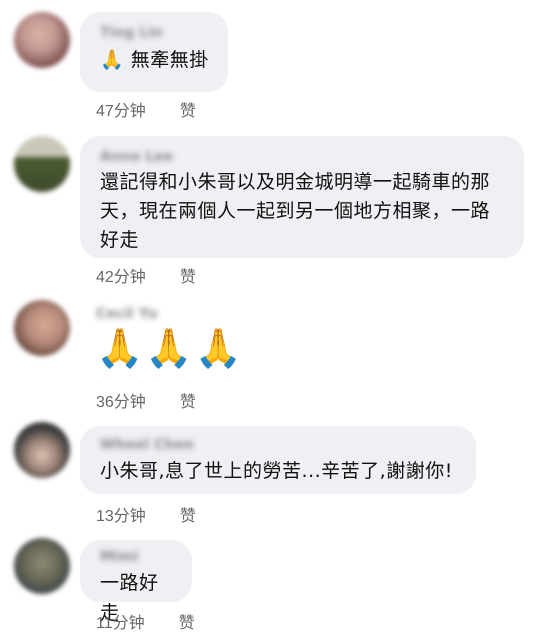 This screenshot has height=640, width=558. What do you see at coordinates (163, 514) in the screenshot?
I see `comment-meta: 13分钟 赞` at bounding box center [163, 514].